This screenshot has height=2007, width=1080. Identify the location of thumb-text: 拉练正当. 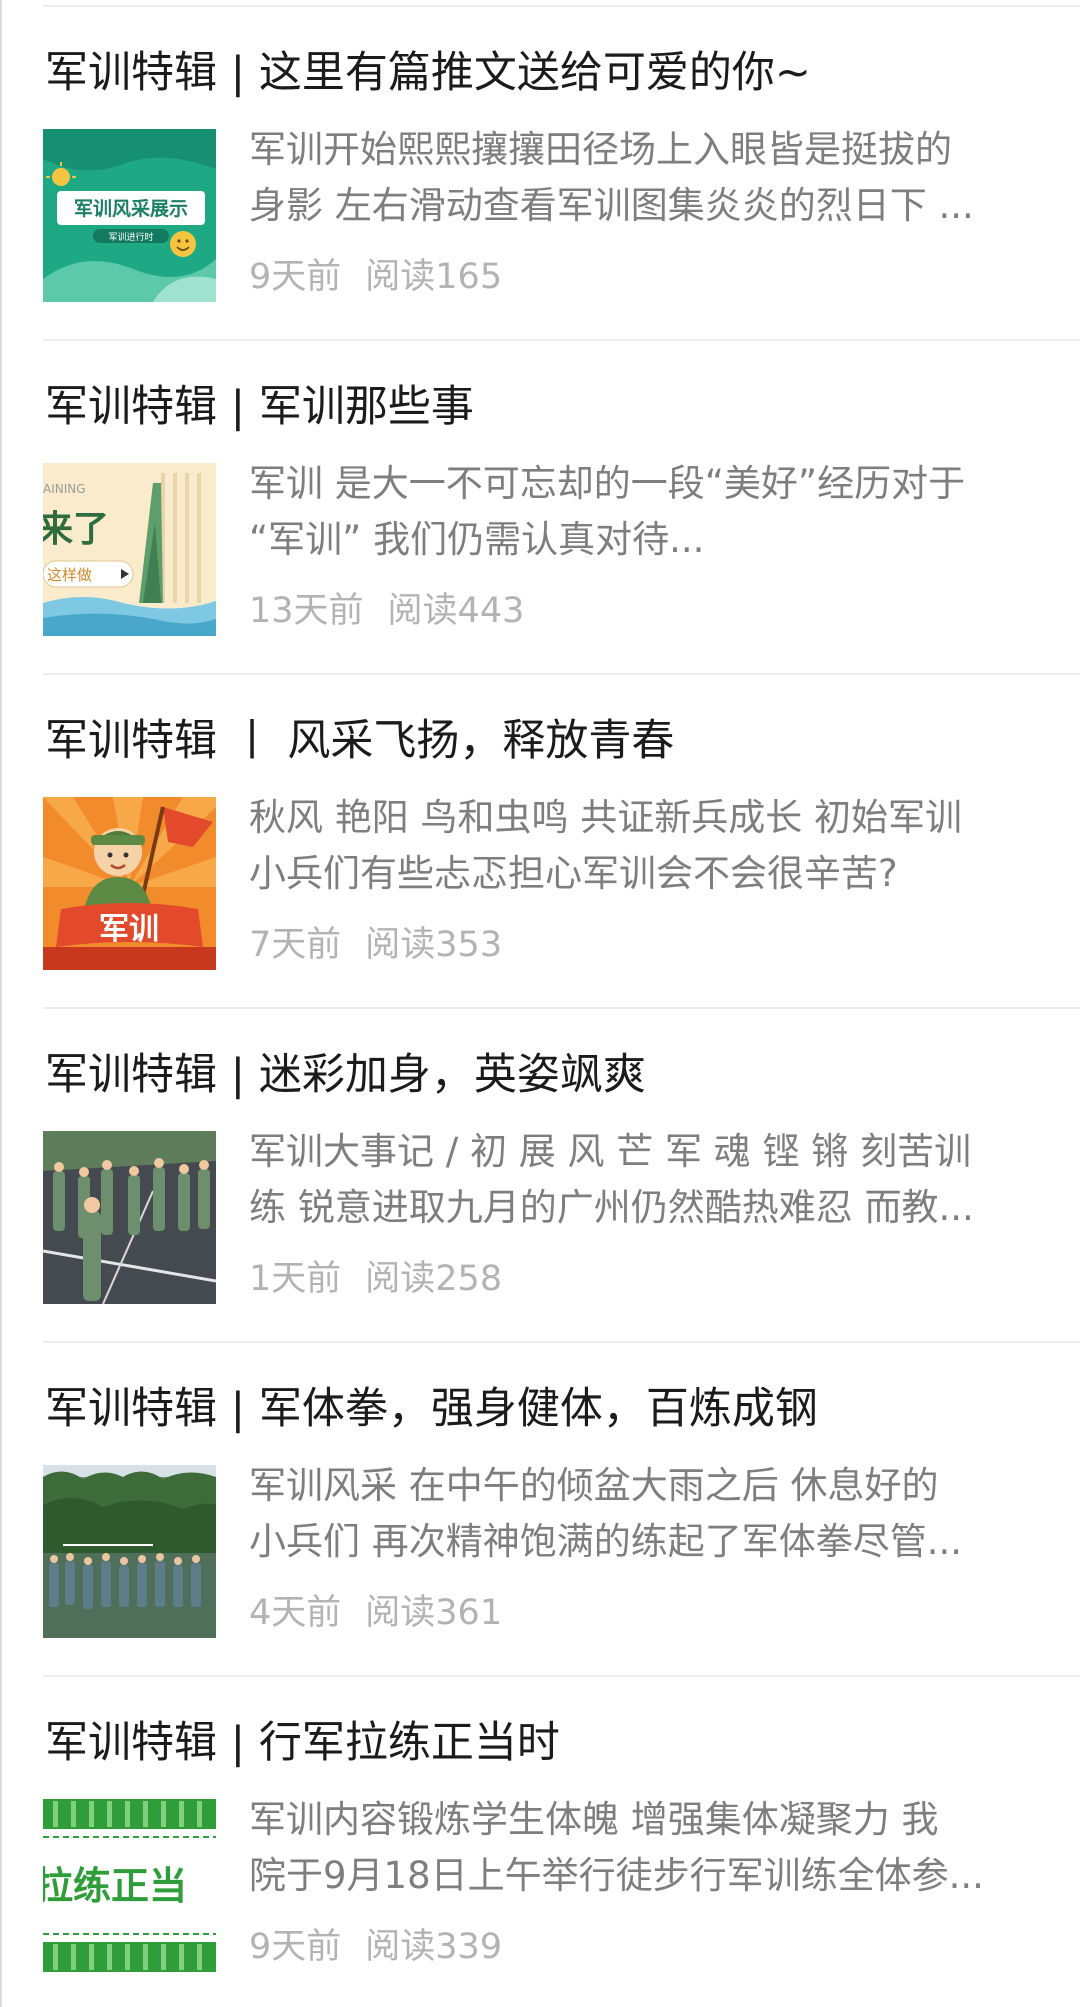
(115, 1886).